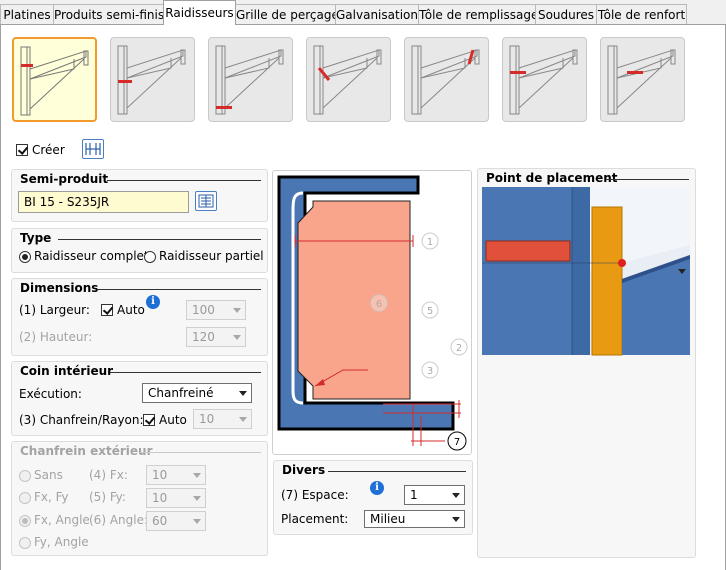 The image size is (726, 570). I want to click on catalog-icon, so click(206, 201).